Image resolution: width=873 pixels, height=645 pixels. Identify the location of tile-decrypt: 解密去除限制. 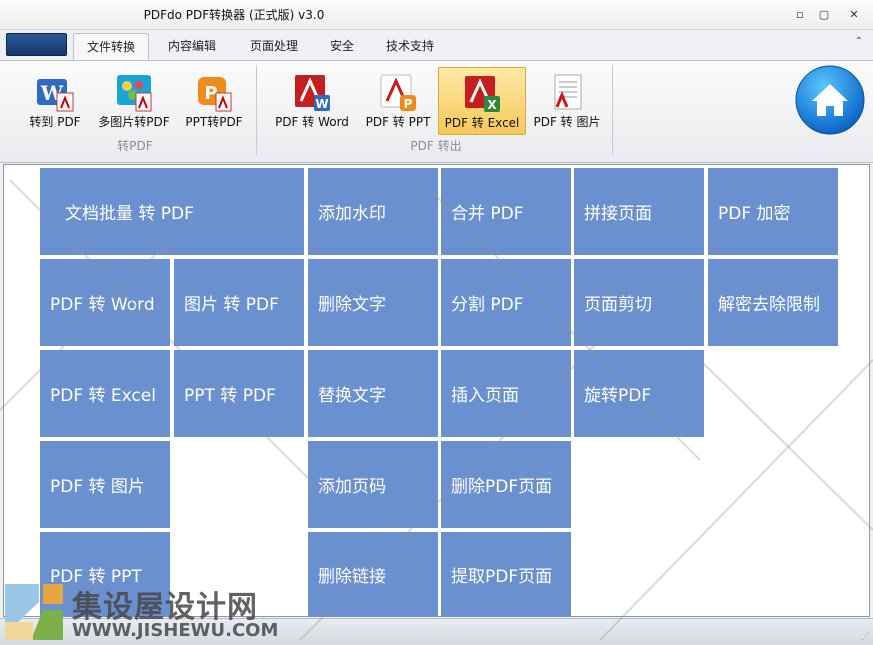
(773, 302).